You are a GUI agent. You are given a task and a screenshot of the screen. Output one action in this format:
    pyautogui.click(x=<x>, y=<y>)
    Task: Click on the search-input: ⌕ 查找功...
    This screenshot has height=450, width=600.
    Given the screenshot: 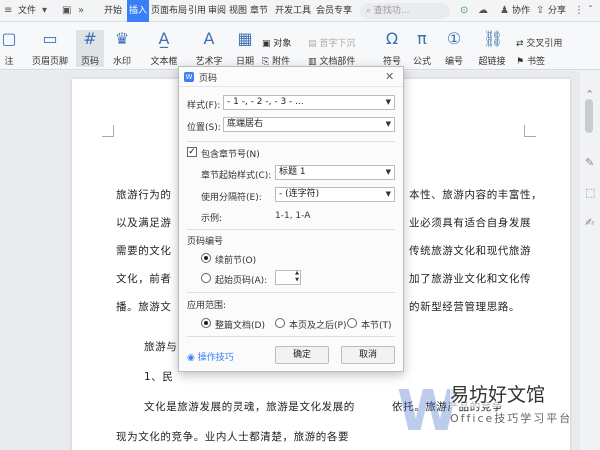 What is the action you would take?
    pyautogui.click(x=405, y=11)
    